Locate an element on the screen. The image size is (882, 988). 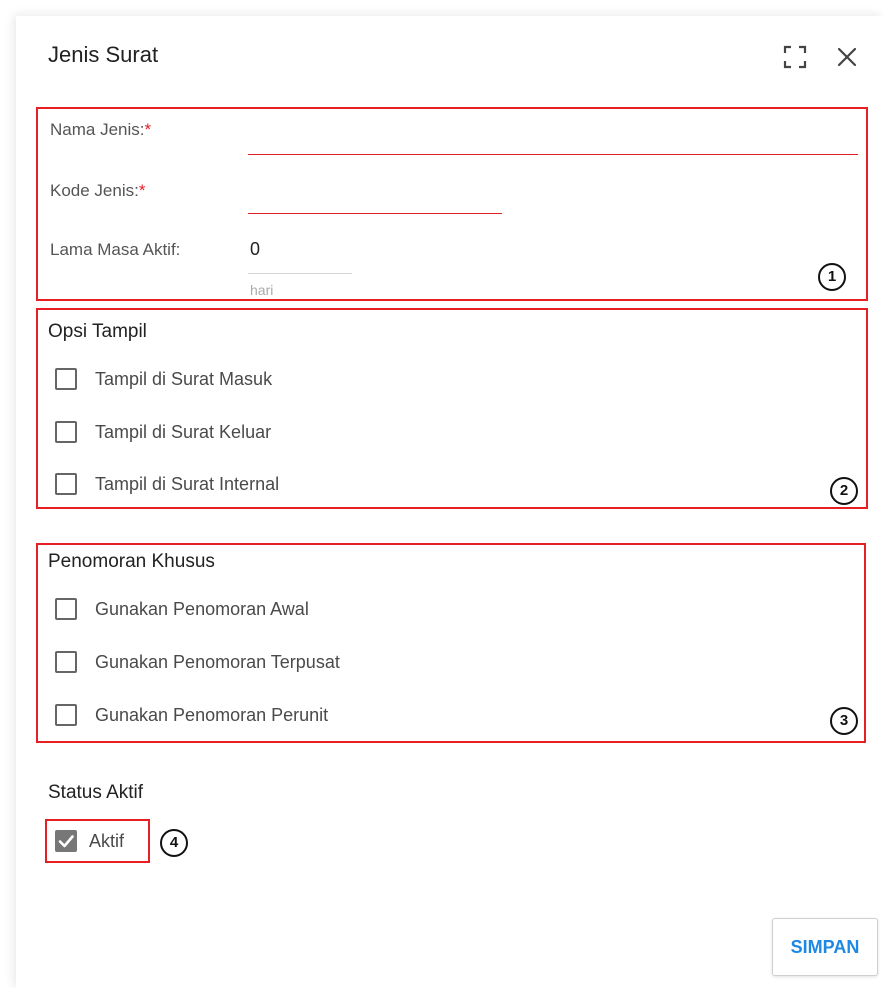
checkmark-icon is located at coordinates (66, 841).